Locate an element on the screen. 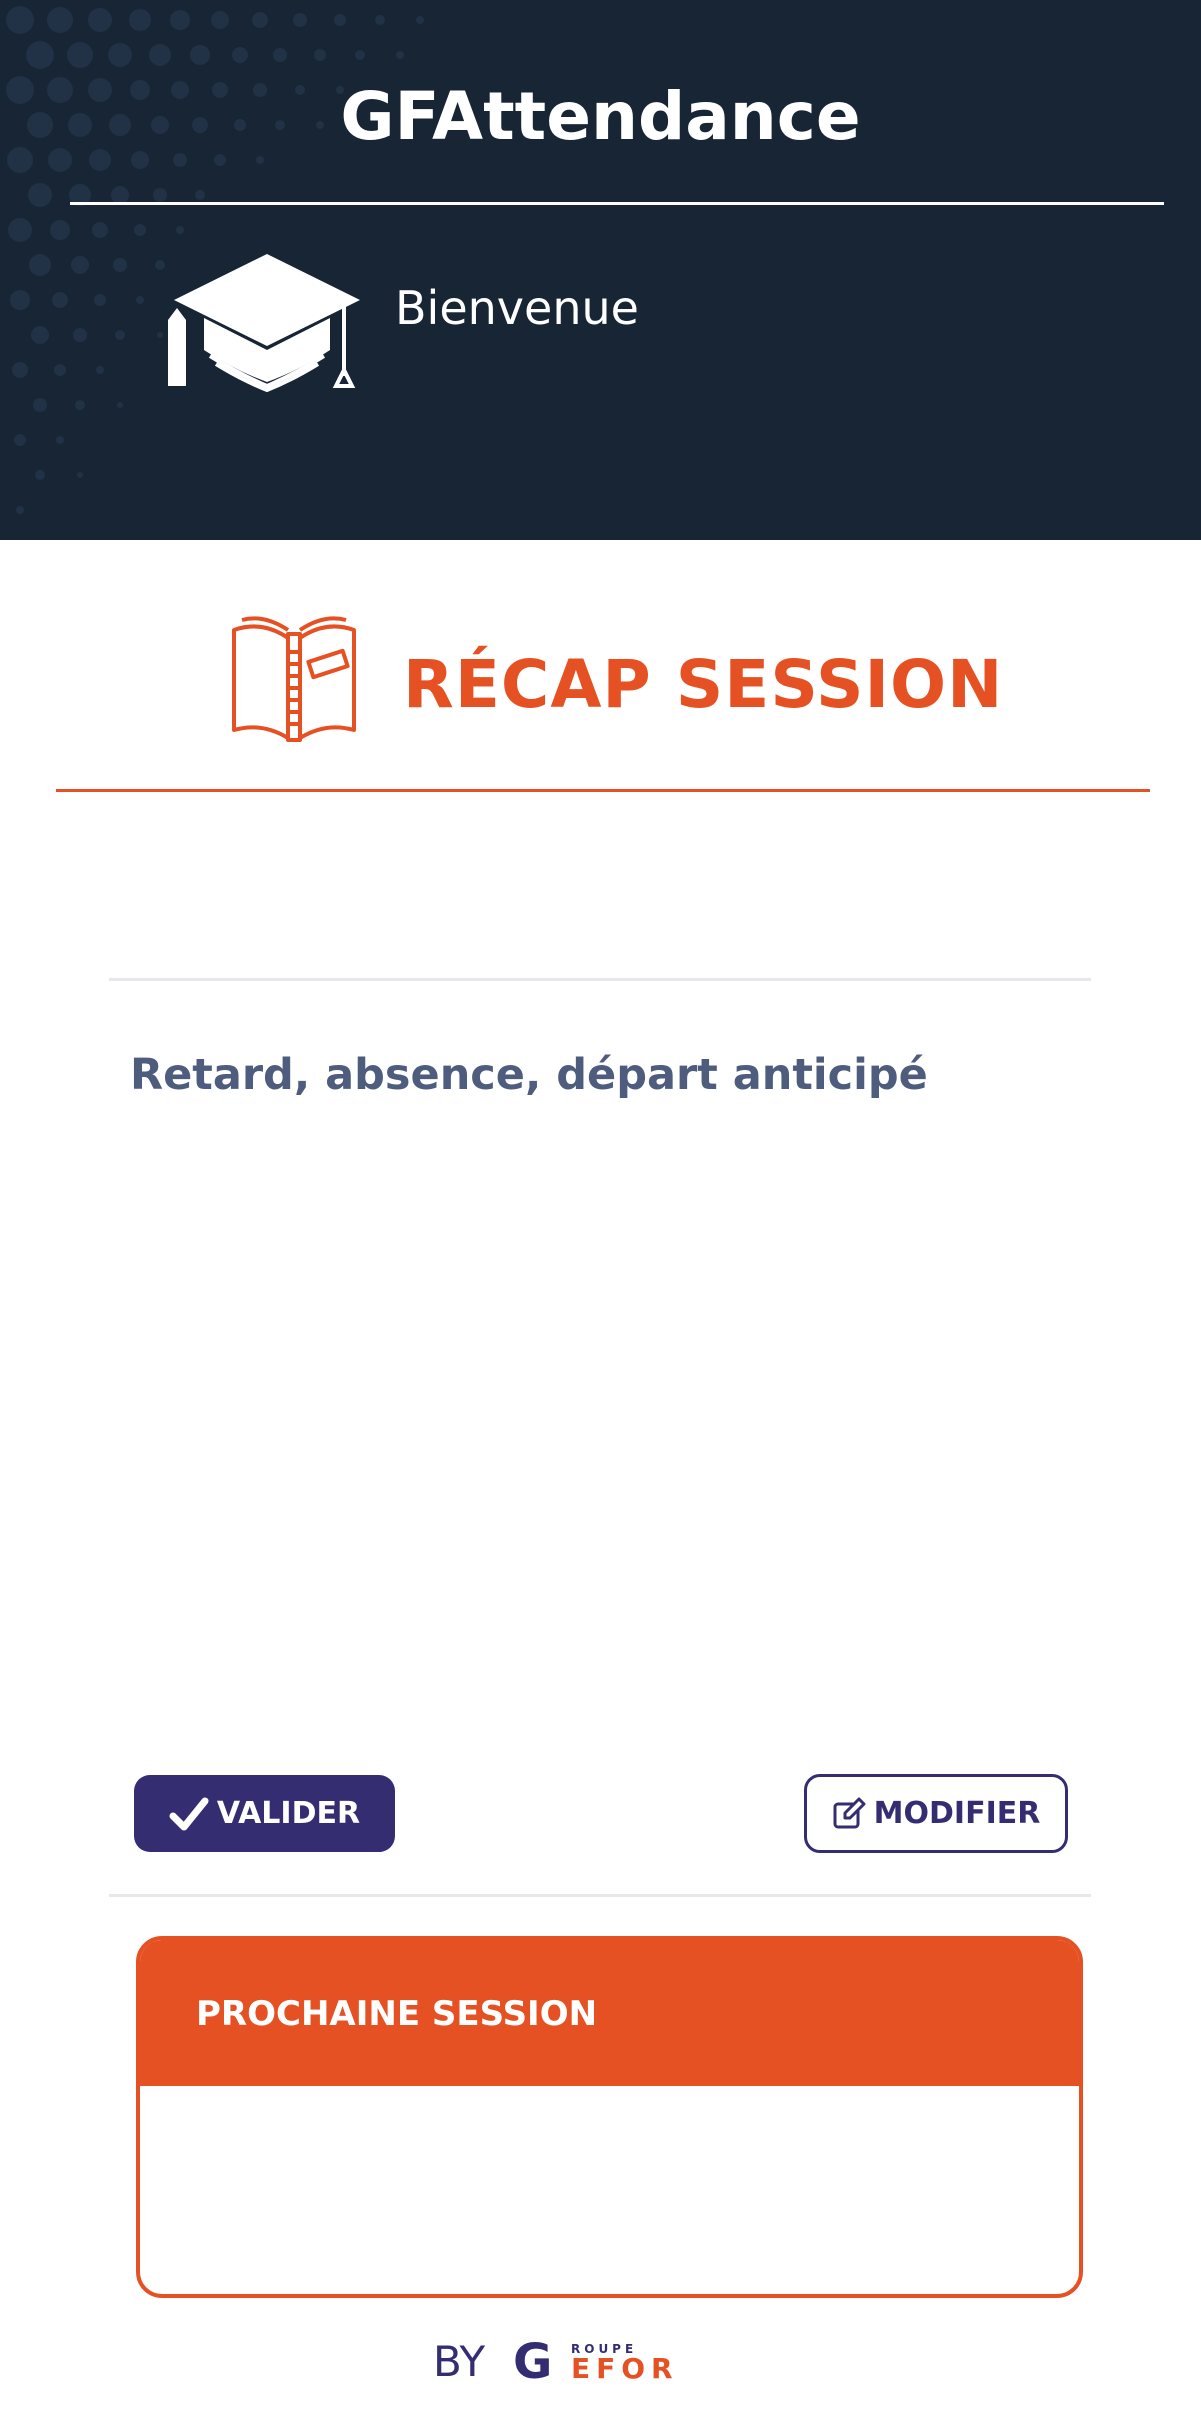 This screenshot has height=2436, width=1201. recap-session-title: RÉCAP SESSION is located at coordinates (703, 684).